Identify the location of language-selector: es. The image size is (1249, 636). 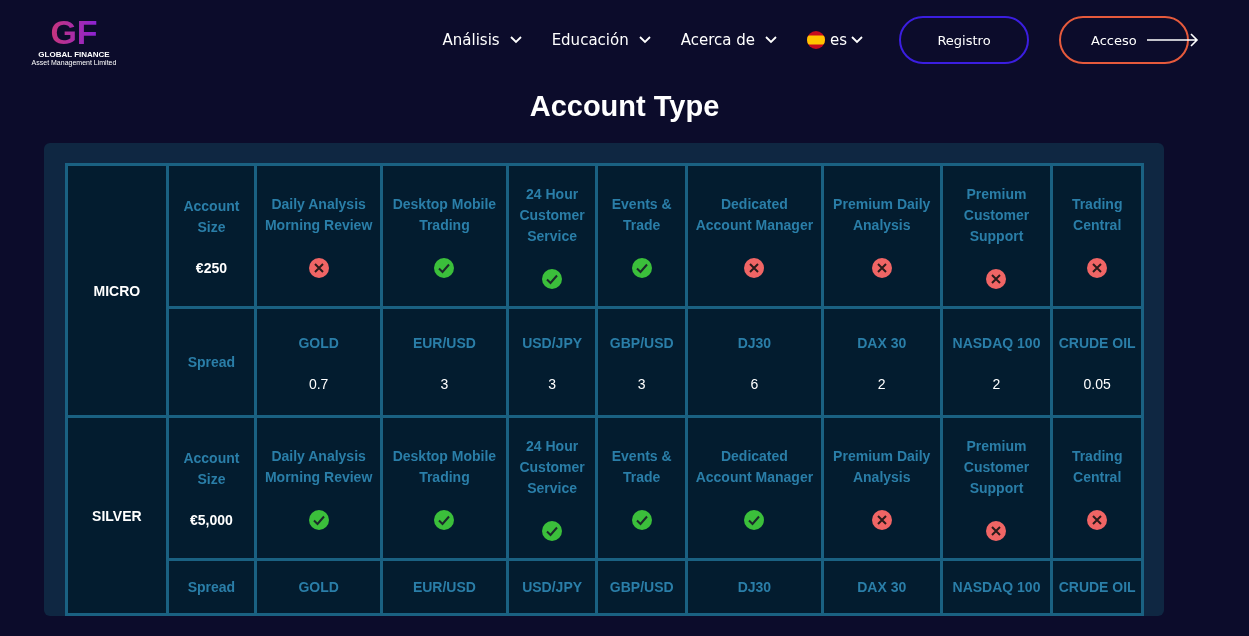
(846, 40).